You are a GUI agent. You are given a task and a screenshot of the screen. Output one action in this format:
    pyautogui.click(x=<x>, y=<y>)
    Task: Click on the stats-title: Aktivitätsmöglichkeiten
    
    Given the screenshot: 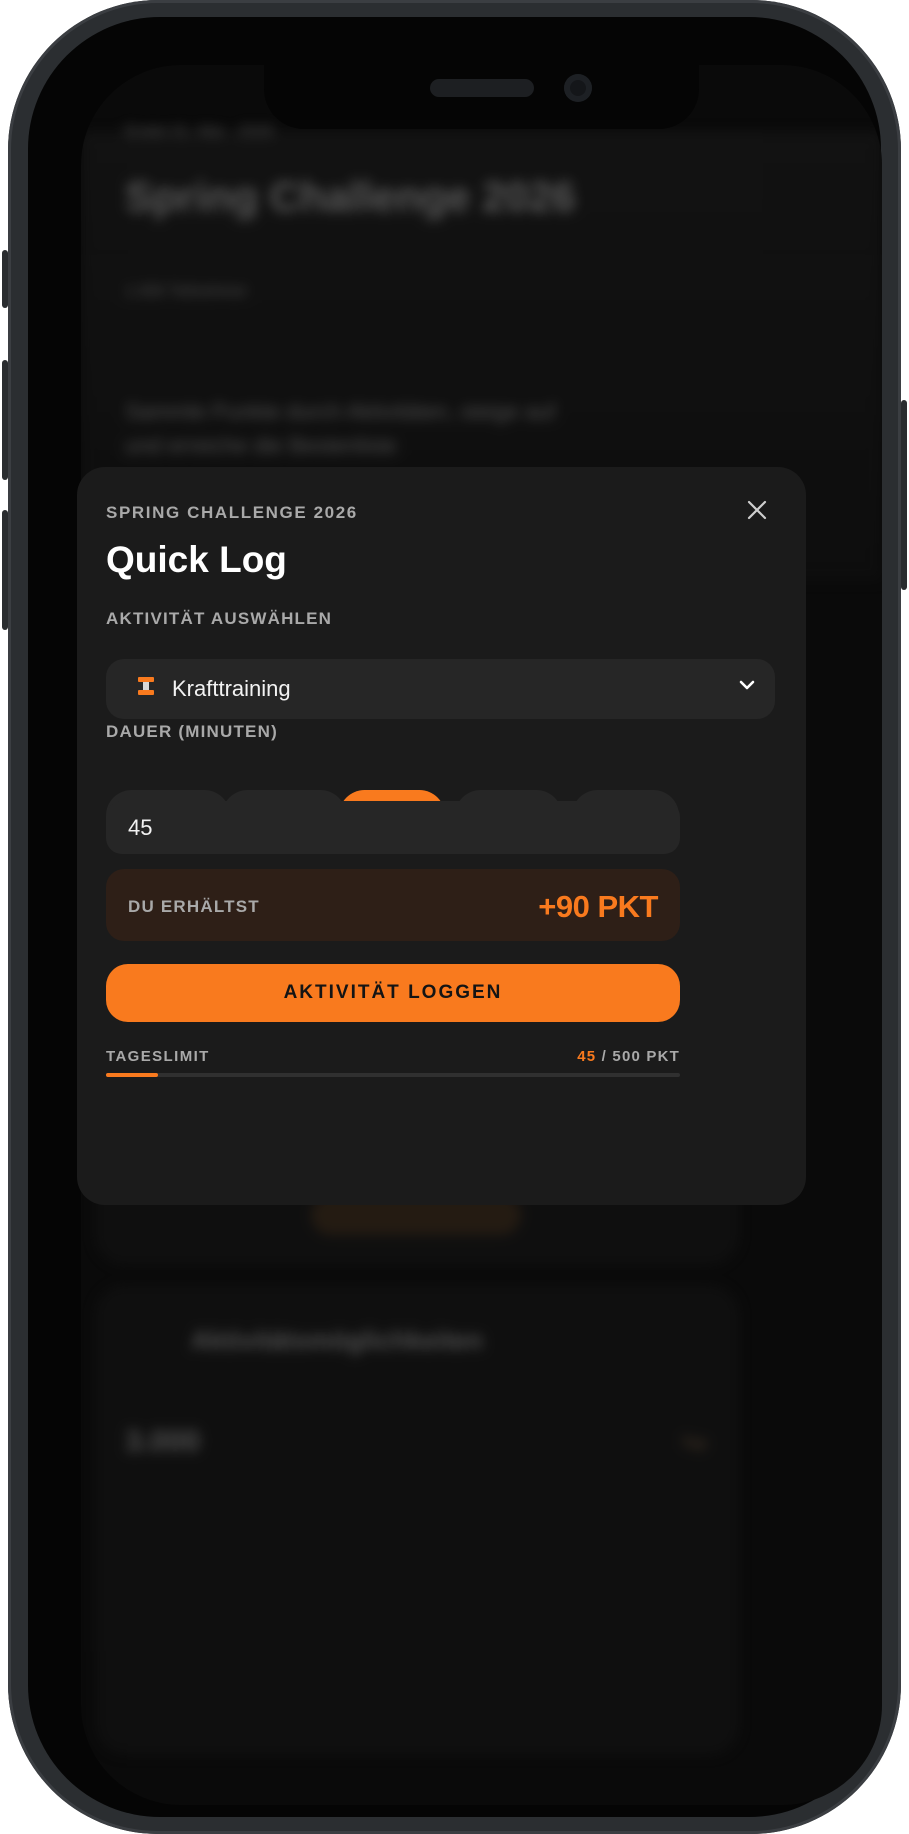 What is the action you would take?
    pyautogui.click(x=337, y=1340)
    